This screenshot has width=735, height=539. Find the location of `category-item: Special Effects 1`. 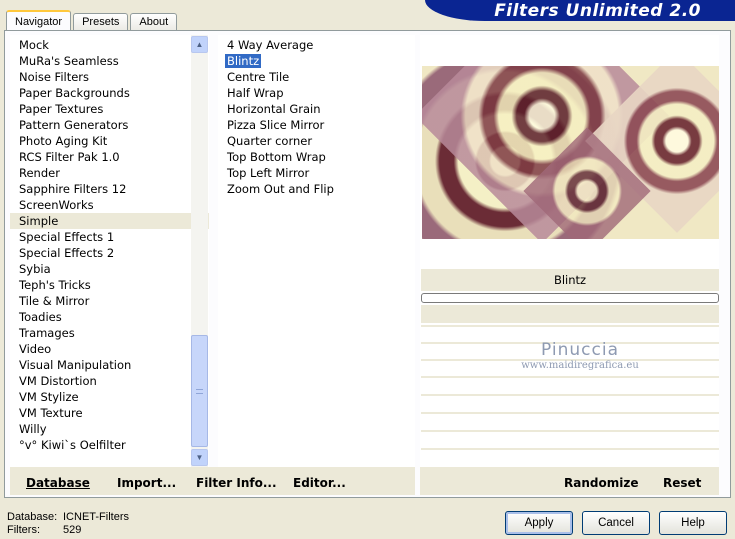

category-item: Special Effects 1 is located at coordinates (109, 237).